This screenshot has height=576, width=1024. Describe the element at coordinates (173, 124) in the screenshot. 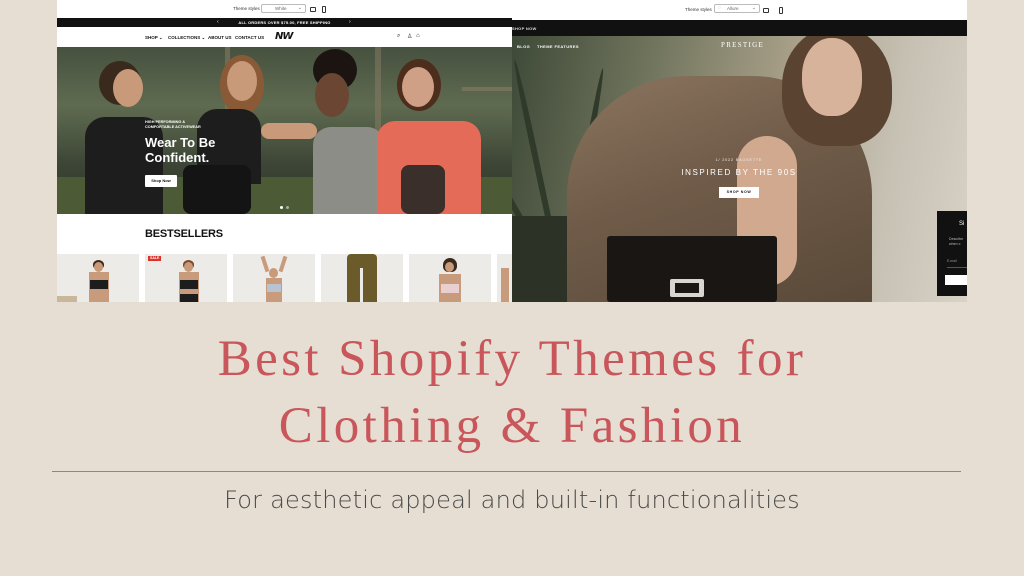

I see `hero-eyebrow: HIGH PERFORMING & COMFORTABLE ACTIVEWEAR` at that location.